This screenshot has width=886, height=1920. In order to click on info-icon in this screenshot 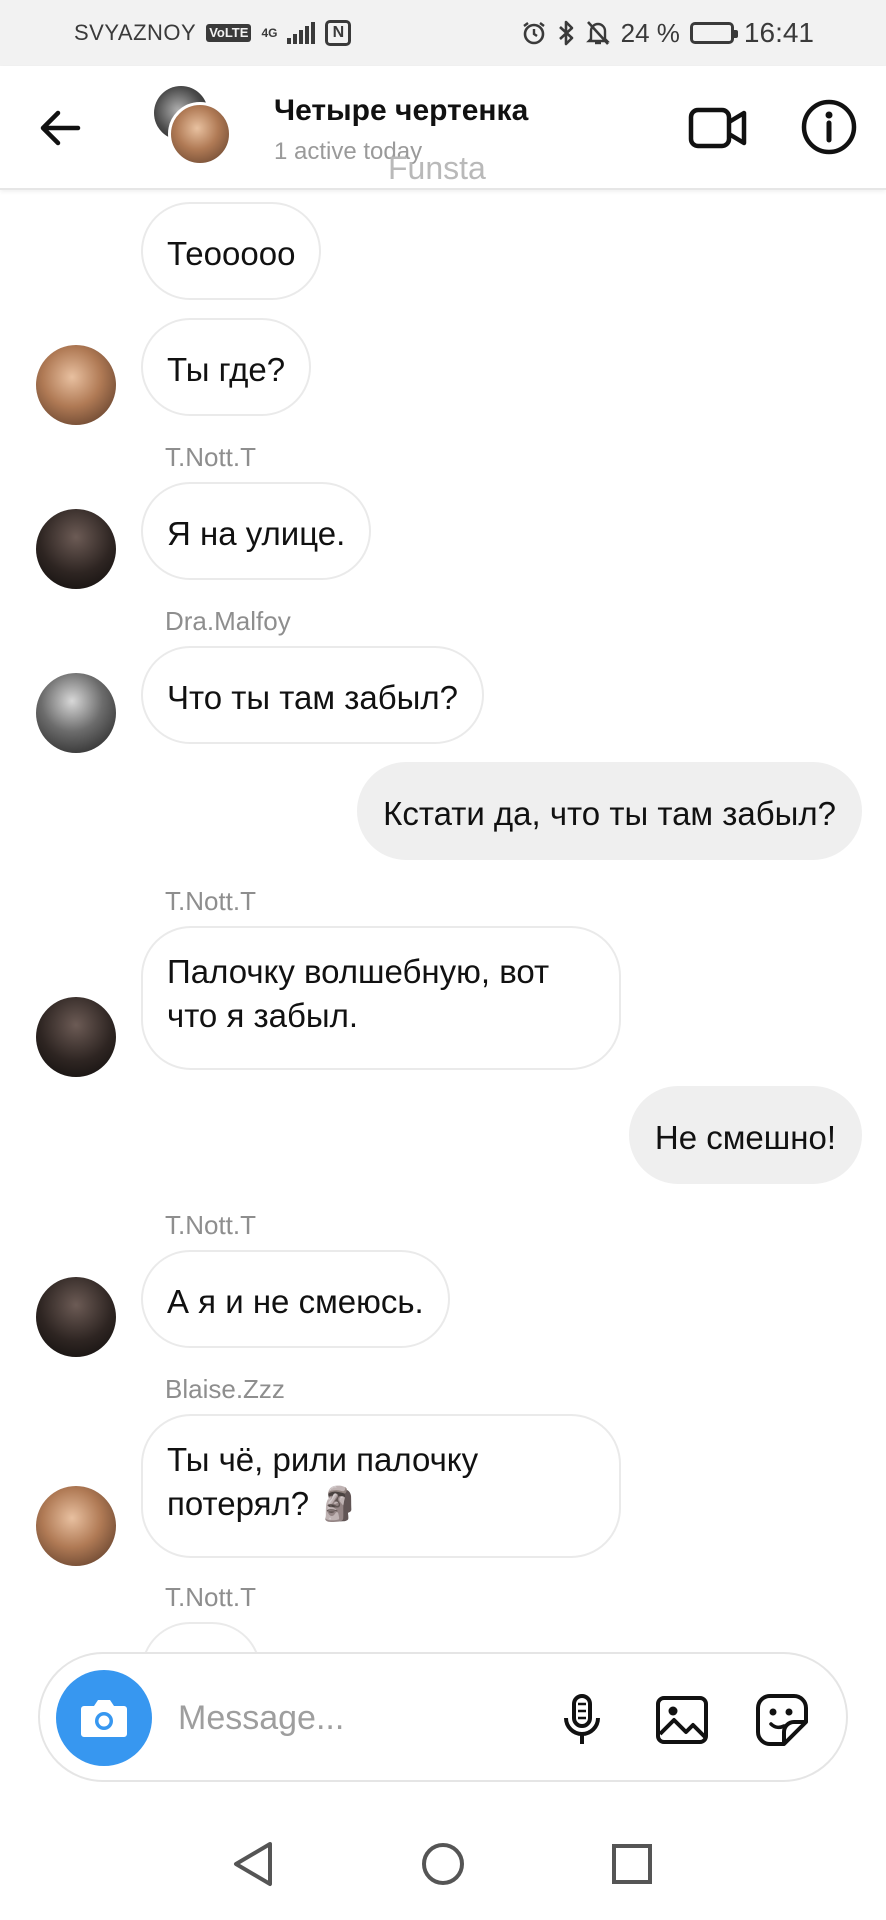, I will do `click(829, 127)`.